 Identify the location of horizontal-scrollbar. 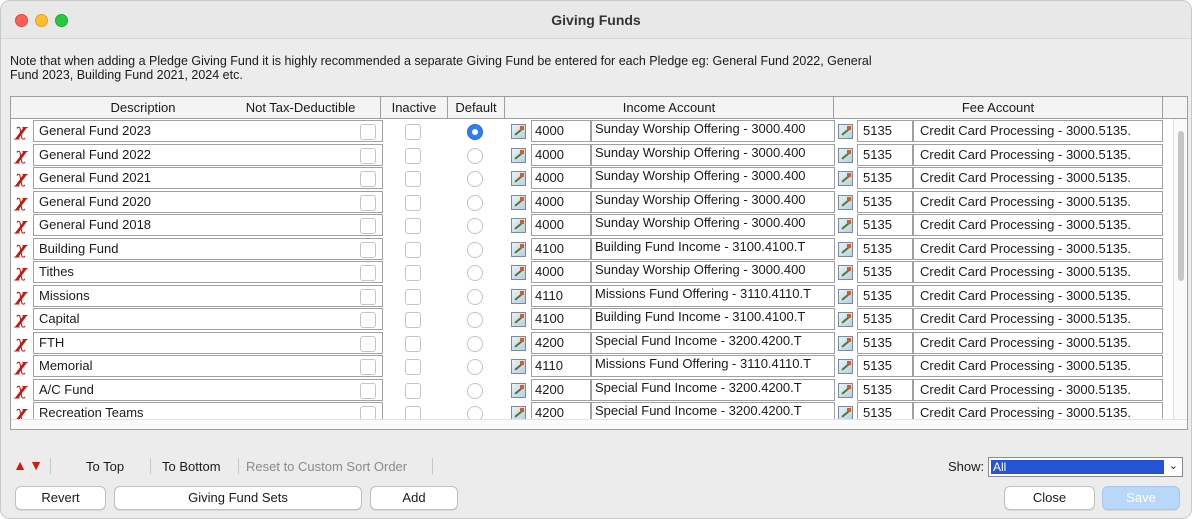
(599, 424).